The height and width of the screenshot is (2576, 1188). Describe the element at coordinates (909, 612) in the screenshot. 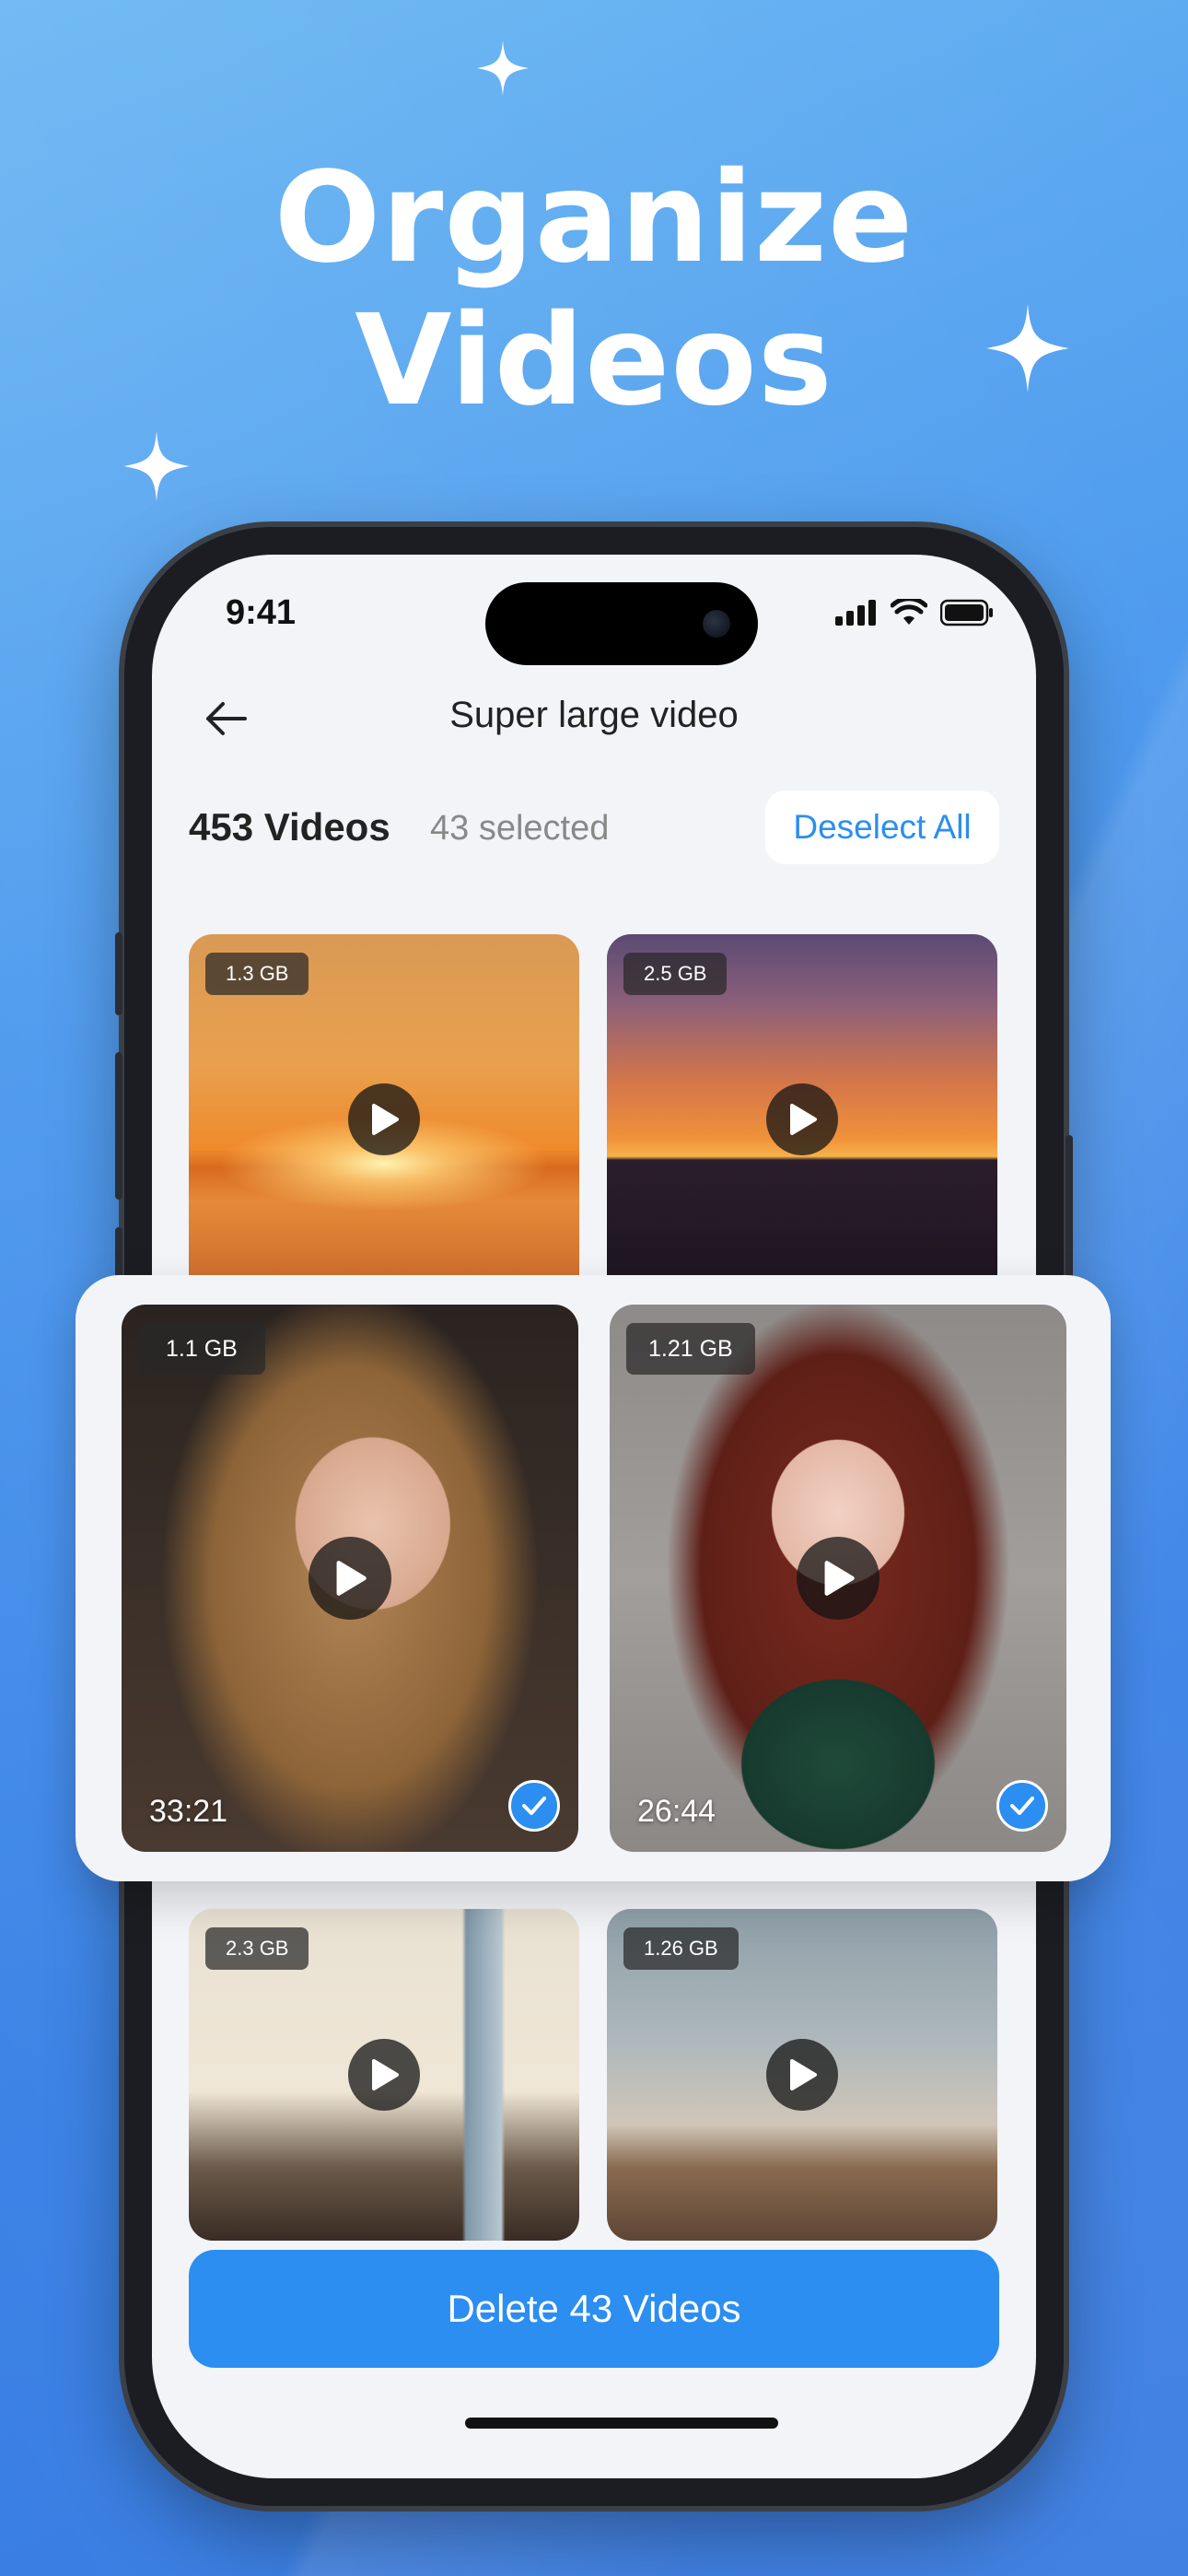

I see `wifi-icon` at that location.